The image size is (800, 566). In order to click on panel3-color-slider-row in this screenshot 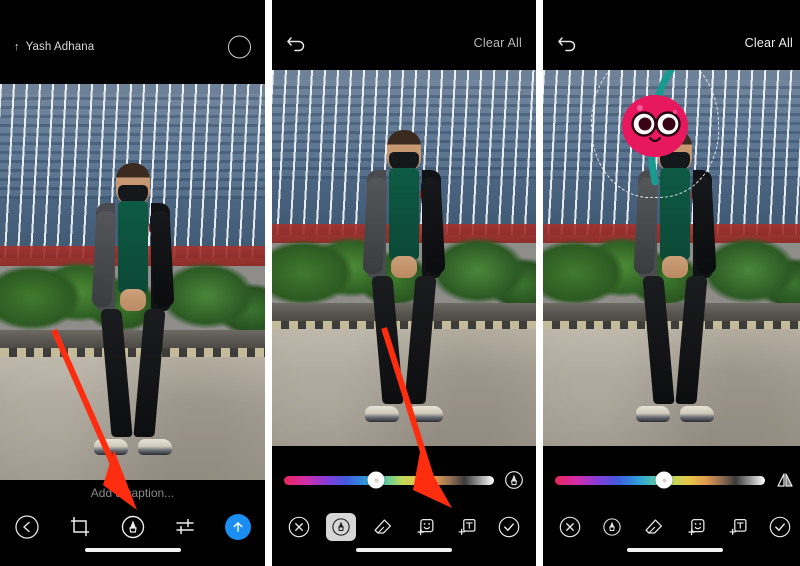, I will do `click(671, 480)`.